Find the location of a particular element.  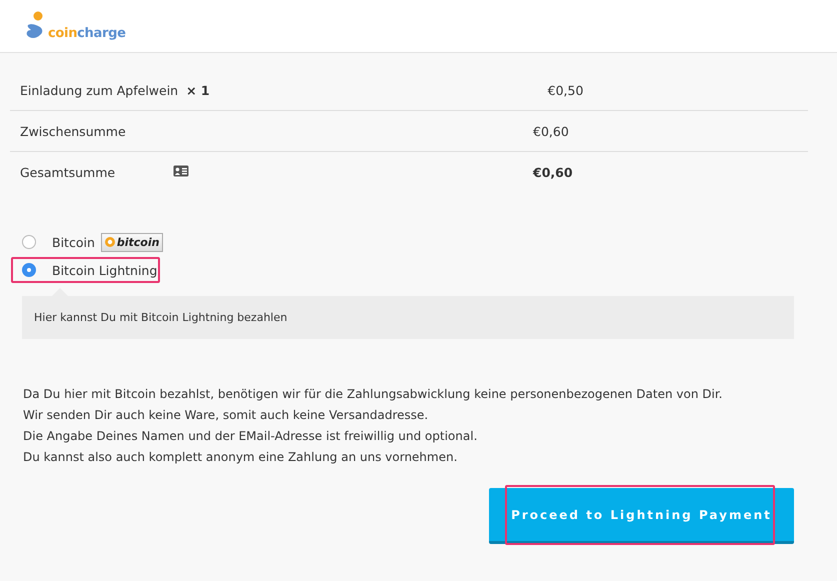

notice-text: Du kannst also auch komplett anonym eine Zahlung an uns vornehmen. is located at coordinates (240, 457).